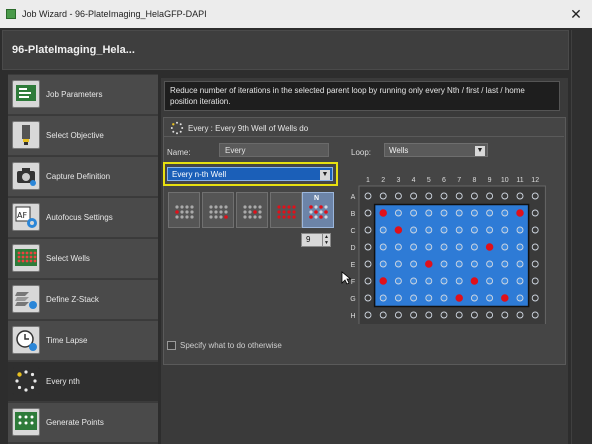 Image resolution: width=592 pixels, height=444 pixels. Describe the element at coordinates (505, 264) in the screenshot. I see `well-E10` at that location.